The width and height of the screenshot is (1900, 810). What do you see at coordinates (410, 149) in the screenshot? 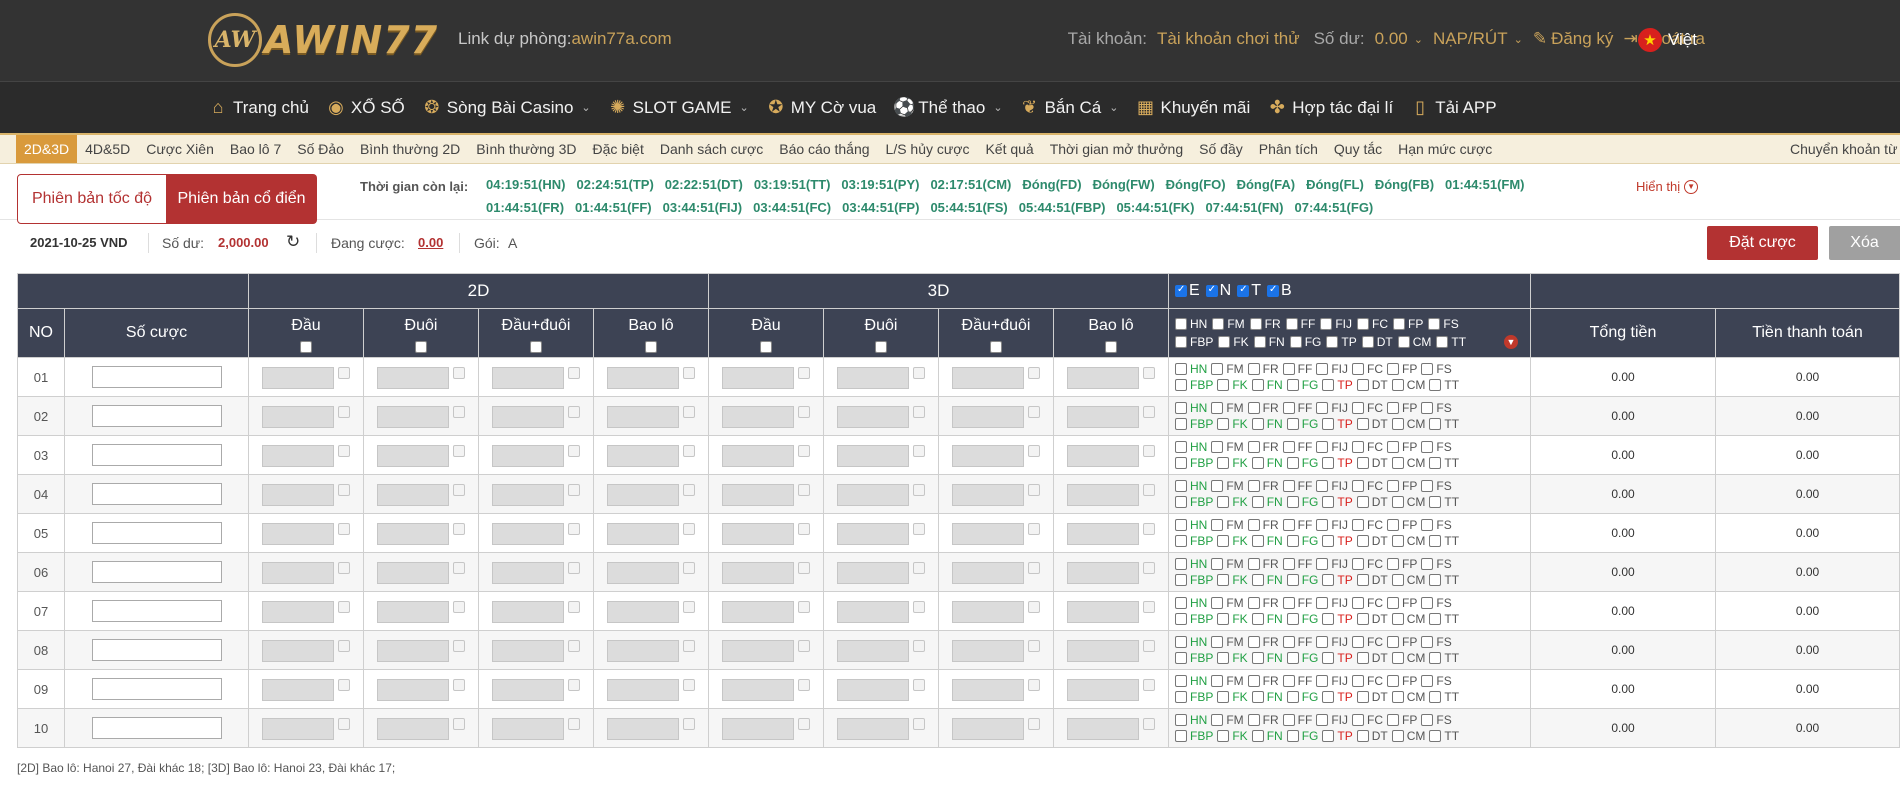
I see `subnav-item: Bình thường 2D` at bounding box center [410, 149].